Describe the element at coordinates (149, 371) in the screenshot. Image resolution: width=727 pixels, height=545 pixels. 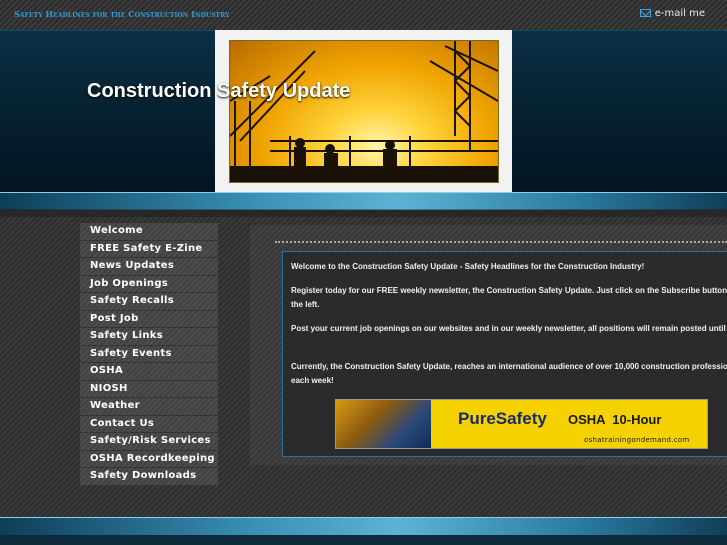
I see `nav-item-osha: OSHA` at that location.